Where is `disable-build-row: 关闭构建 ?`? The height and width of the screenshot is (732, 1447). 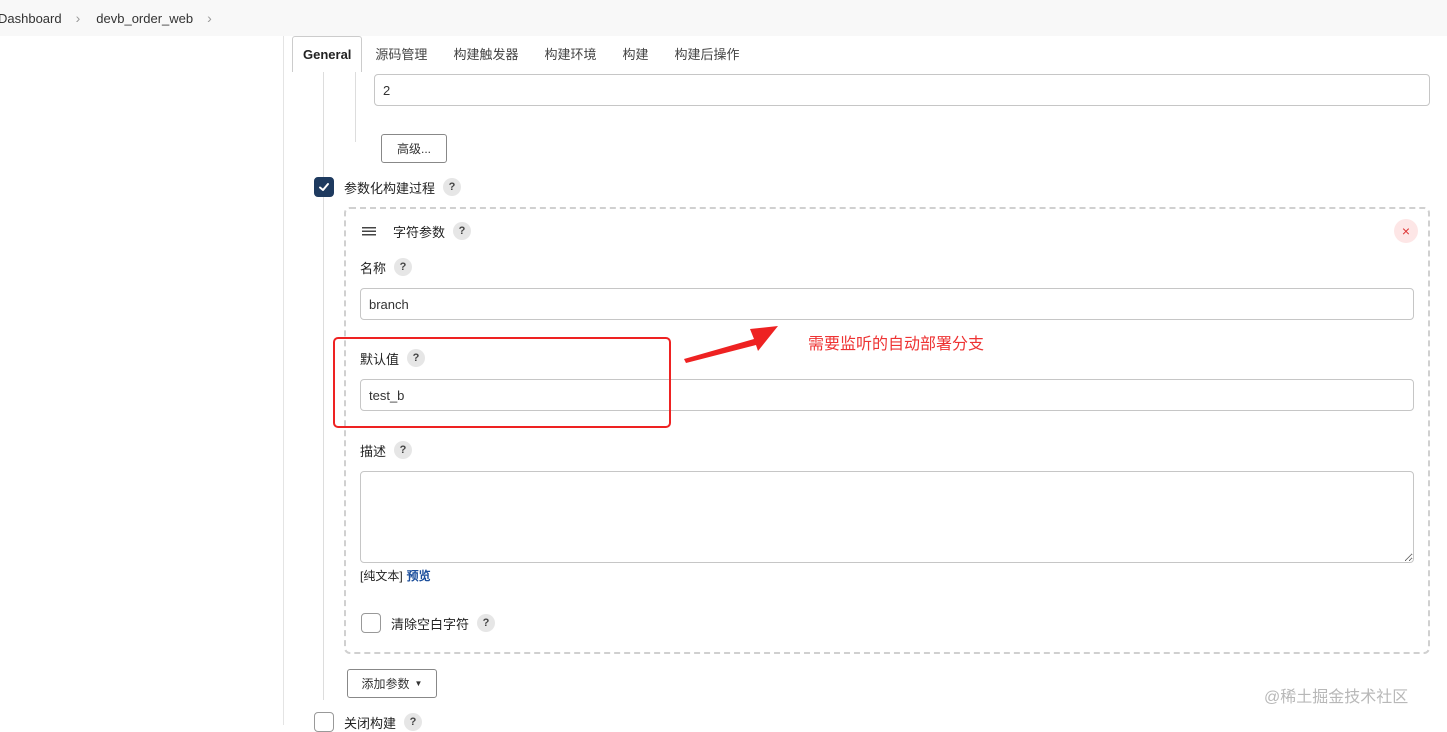 disable-build-row: 关闭构建 ? is located at coordinates (383, 722).